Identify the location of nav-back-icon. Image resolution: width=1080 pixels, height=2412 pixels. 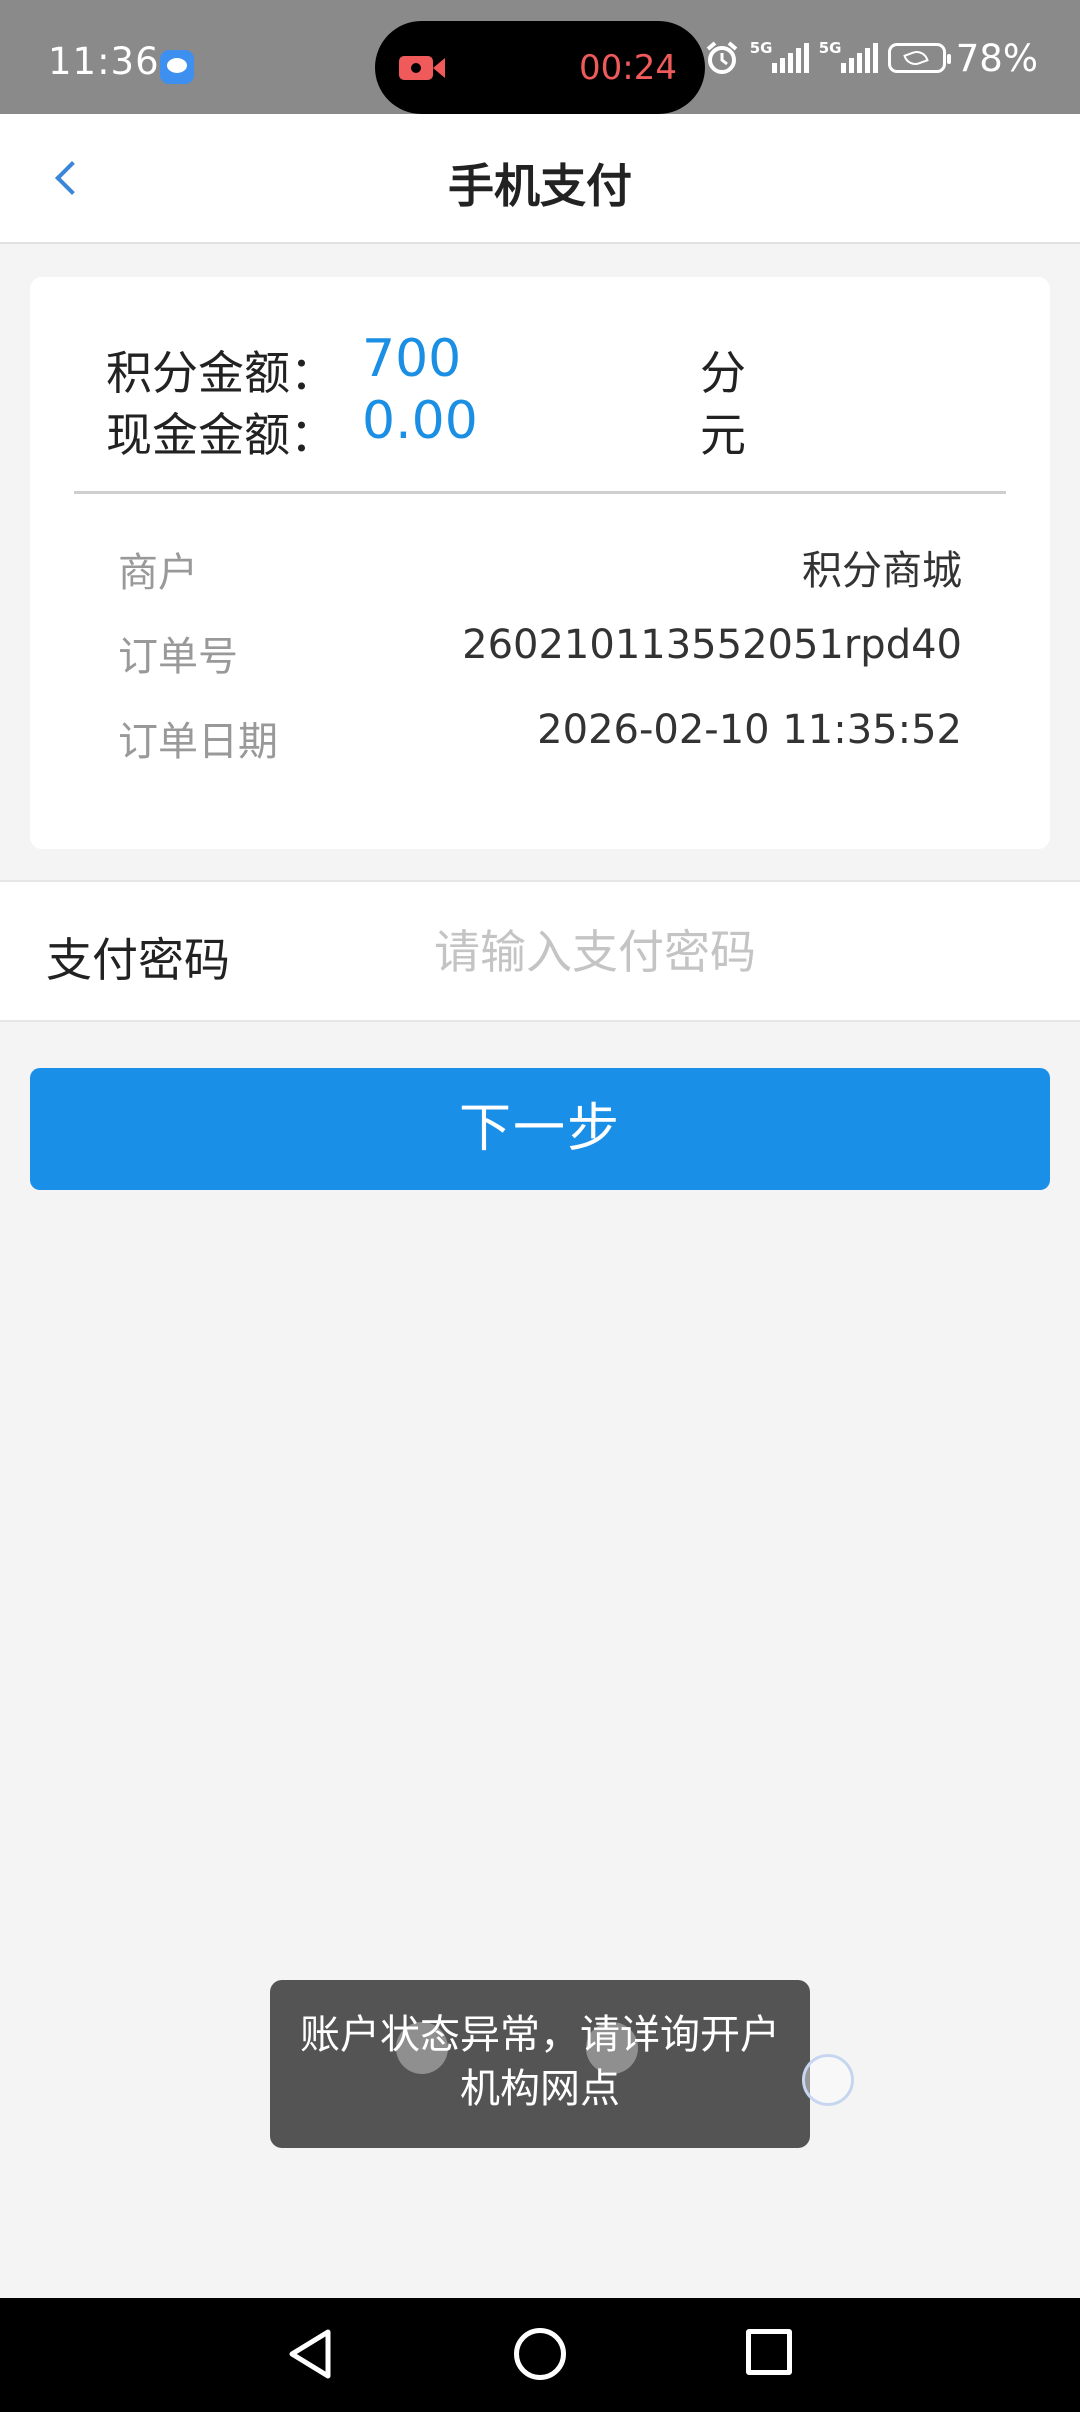
(312, 2354).